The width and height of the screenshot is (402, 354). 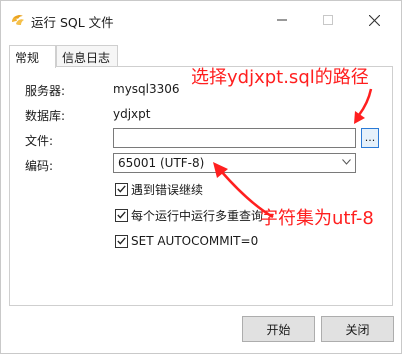 I want to click on maximize-button, so click(x=328, y=20).